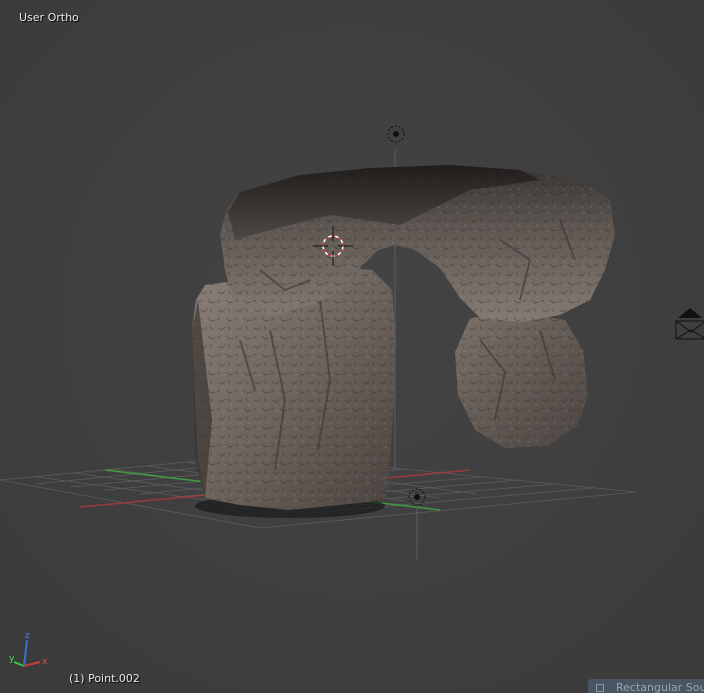  Describe the element at coordinates (49, 17) in the screenshot. I see `view-name-label: User Ortho` at that location.